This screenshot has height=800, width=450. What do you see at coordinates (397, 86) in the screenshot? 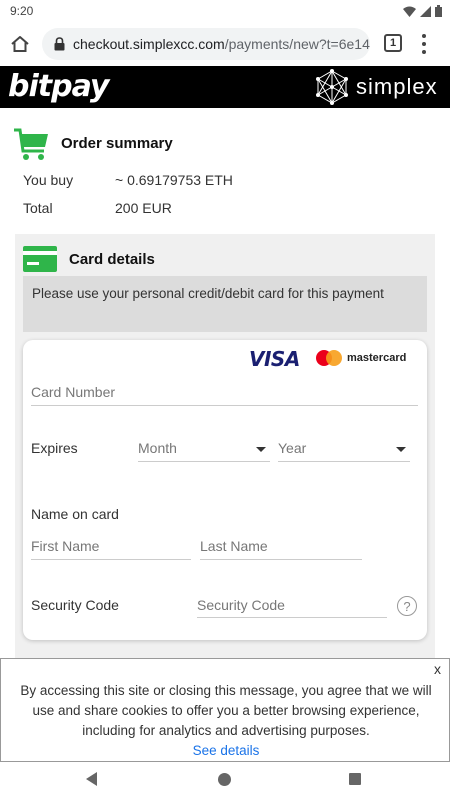
I see `simplex-wordmark: simplex` at bounding box center [397, 86].